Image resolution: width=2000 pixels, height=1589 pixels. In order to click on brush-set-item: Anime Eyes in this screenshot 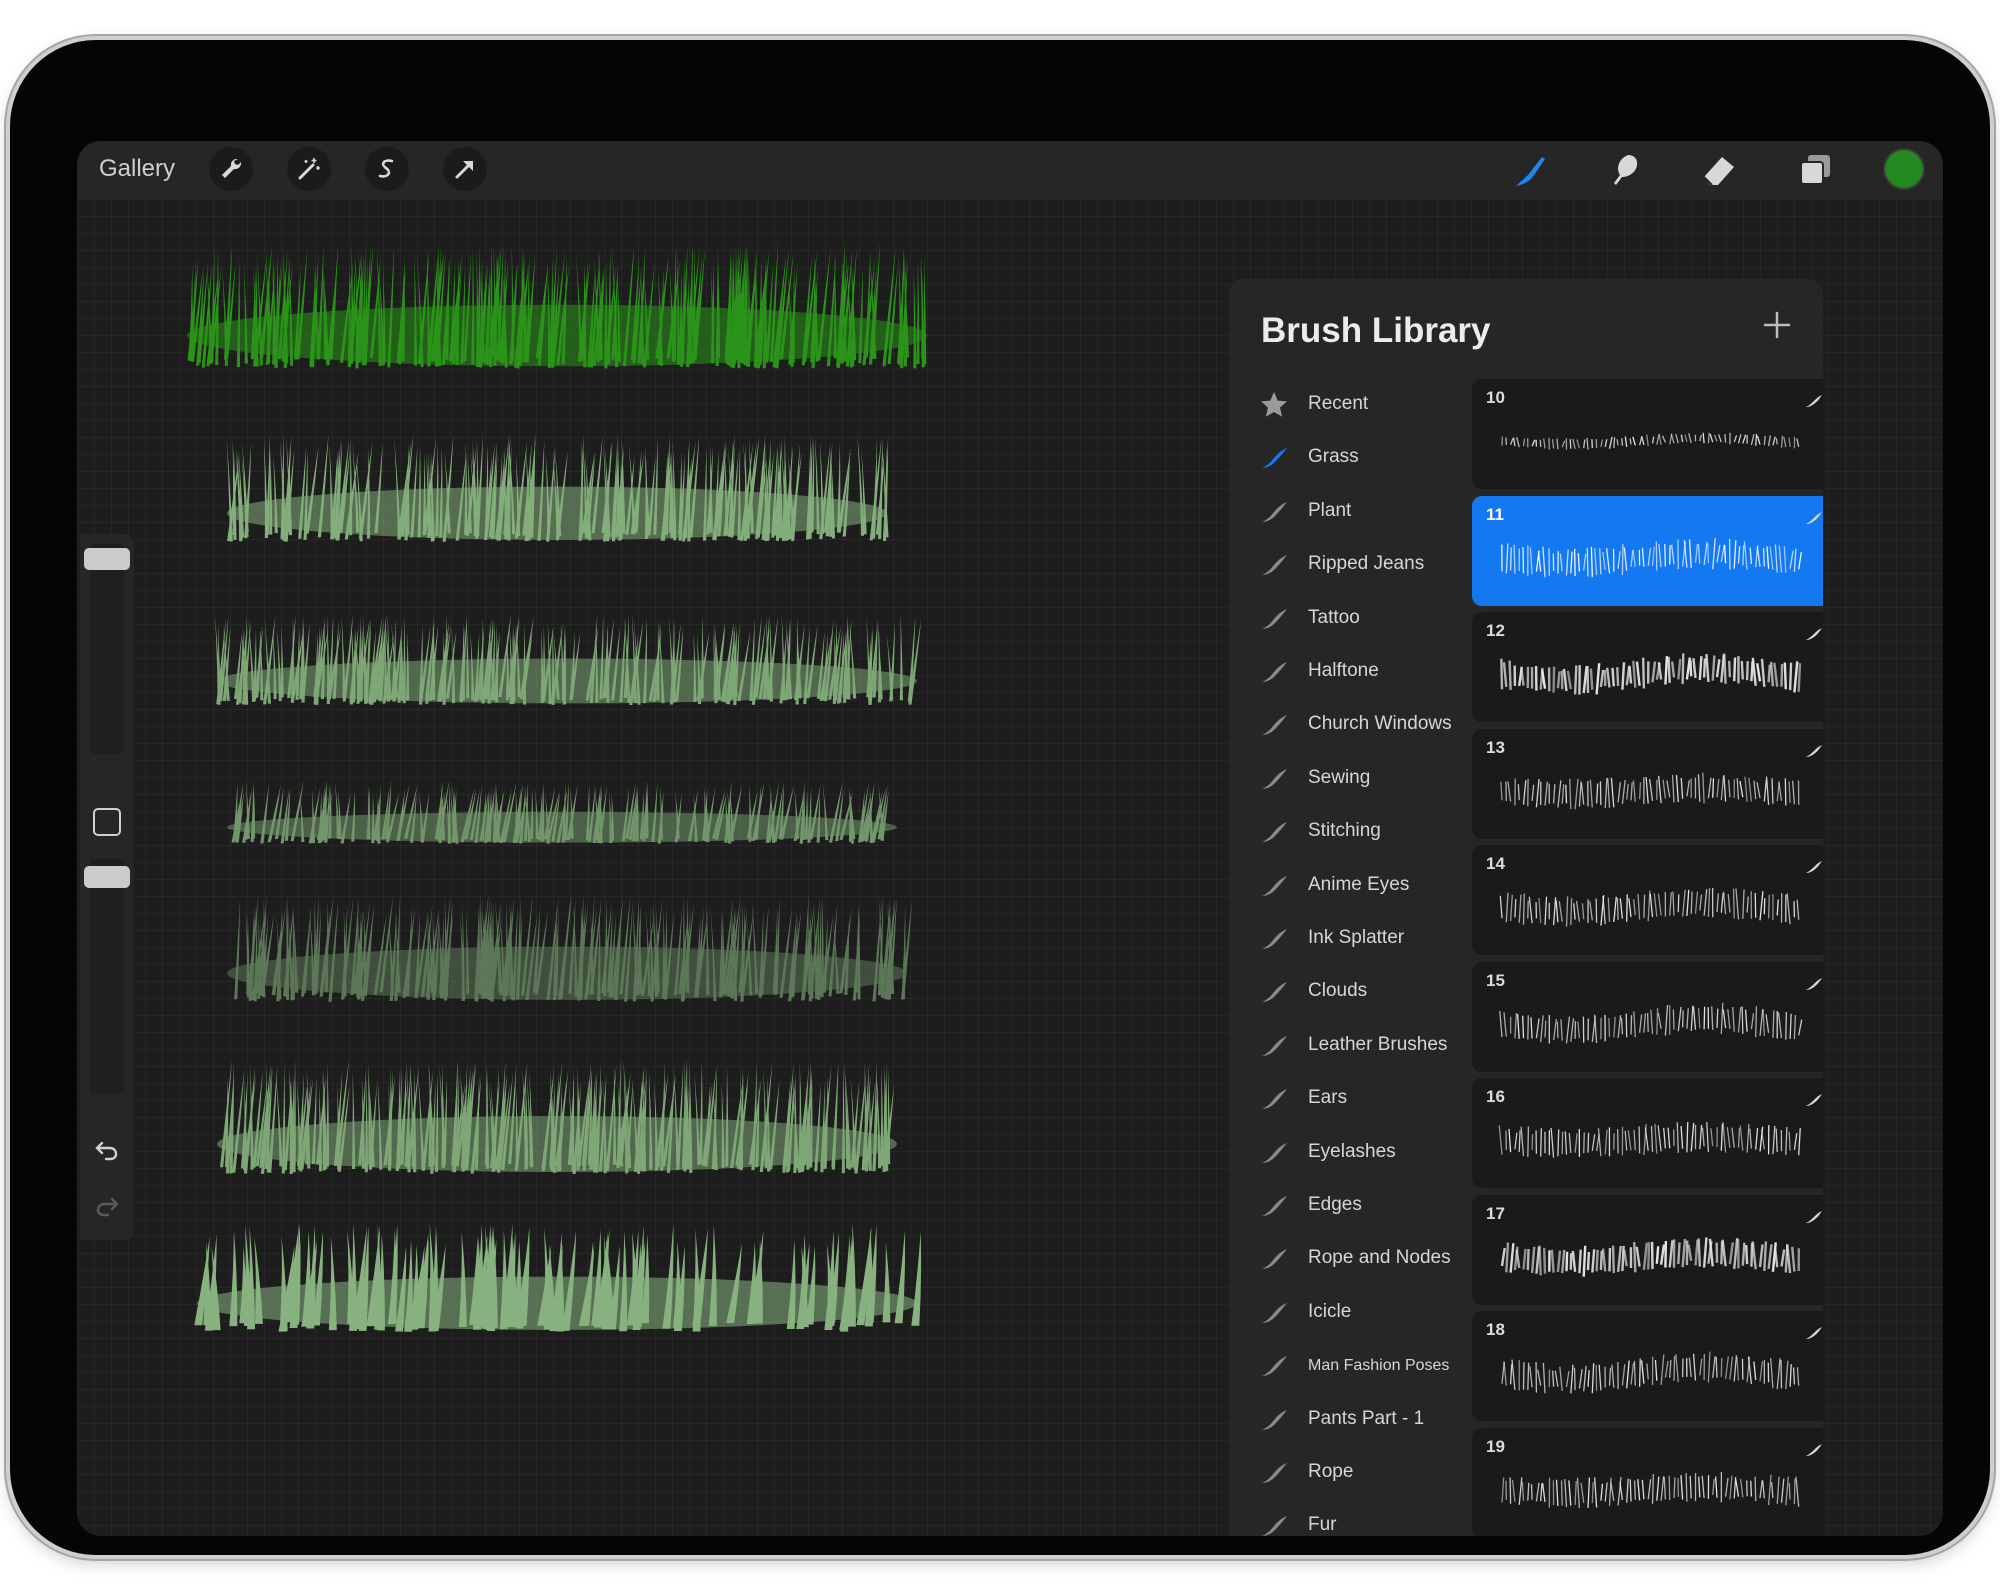, I will do `click(1349, 886)`.